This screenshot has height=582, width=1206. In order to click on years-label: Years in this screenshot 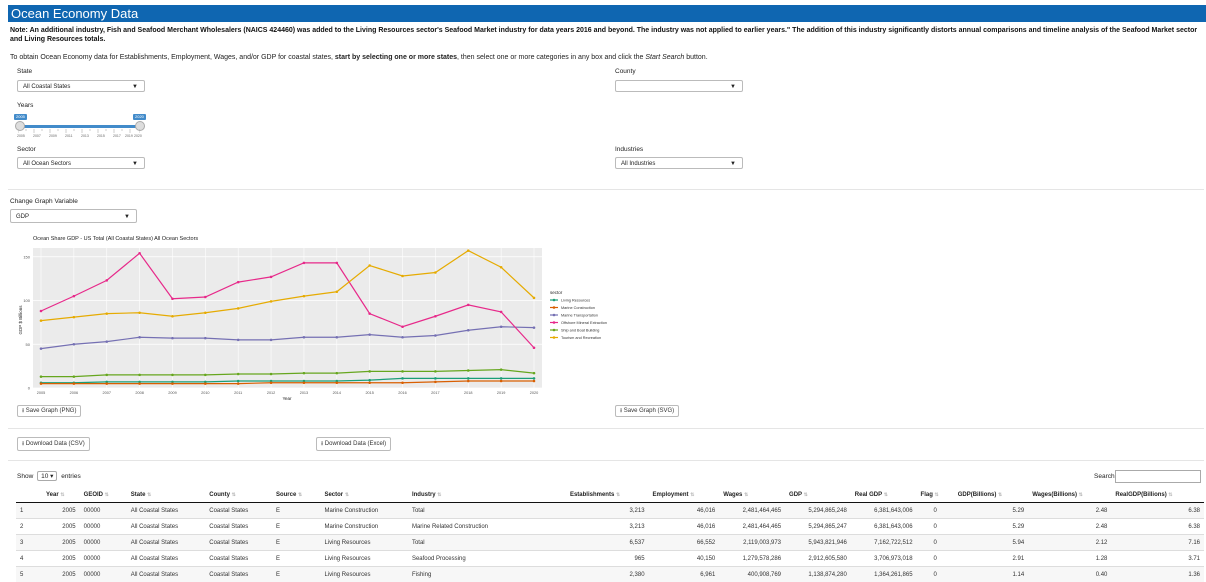, I will do `click(25, 105)`.